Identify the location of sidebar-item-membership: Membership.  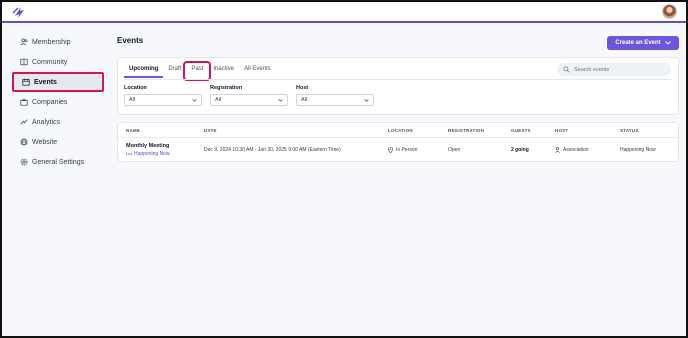
(58, 42).